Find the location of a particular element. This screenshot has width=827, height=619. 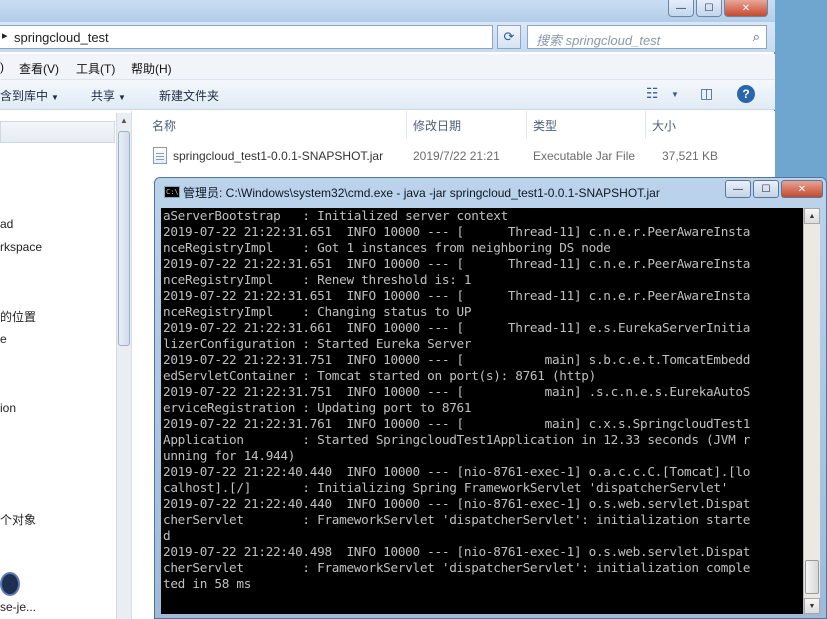

eclipse-icon is located at coordinates (10, 584).